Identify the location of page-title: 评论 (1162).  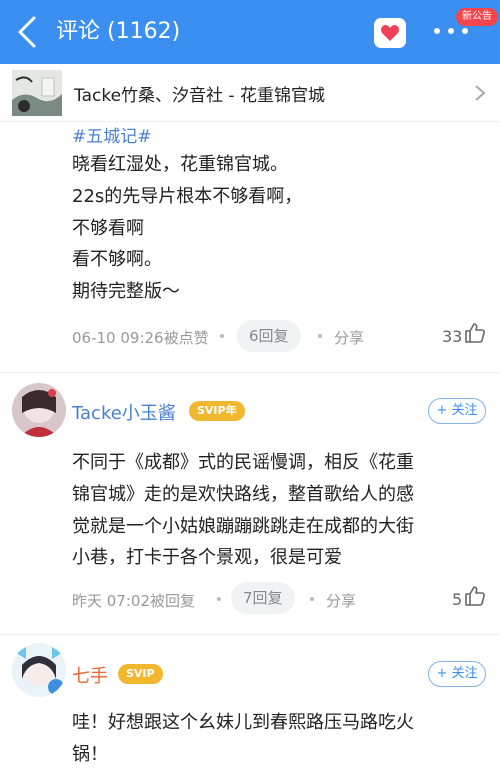
(118, 31).